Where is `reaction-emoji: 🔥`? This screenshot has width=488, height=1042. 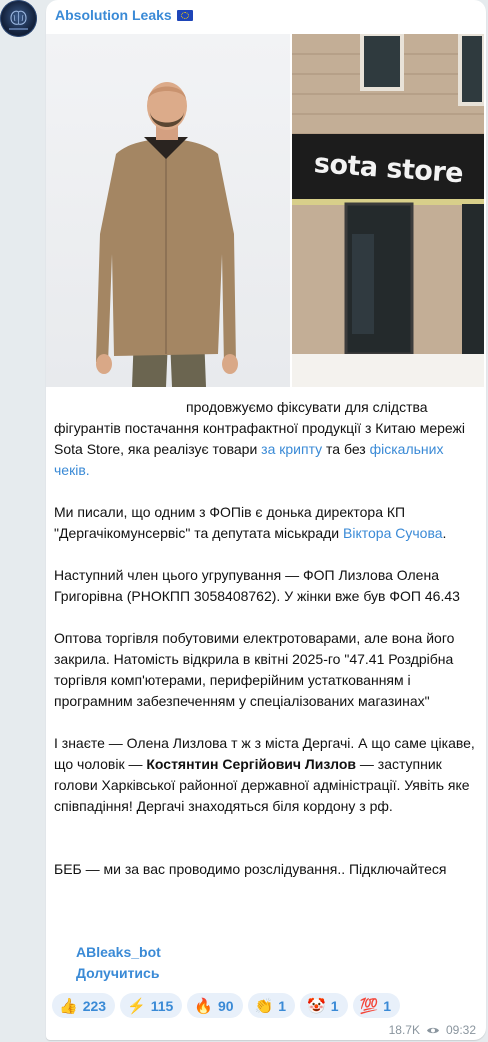
reaction-emoji: 🔥 is located at coordinates (204, 1006).